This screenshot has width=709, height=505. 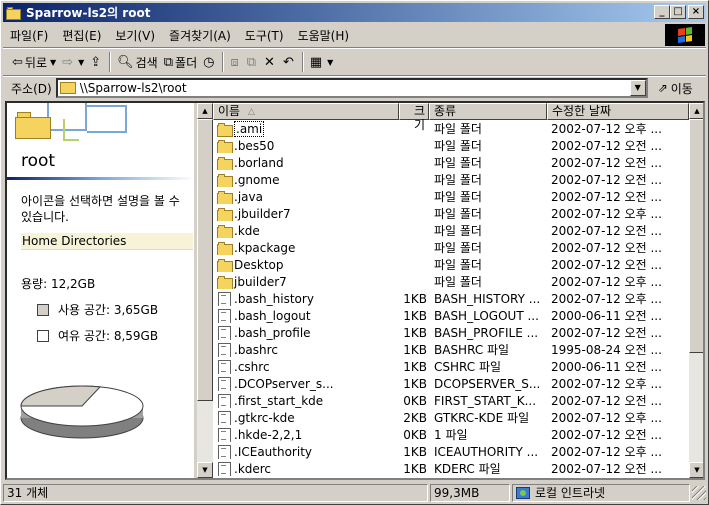 I want to click on address-input: \\Sparrow-ls2\root ▼, so click(x=351, y=88).